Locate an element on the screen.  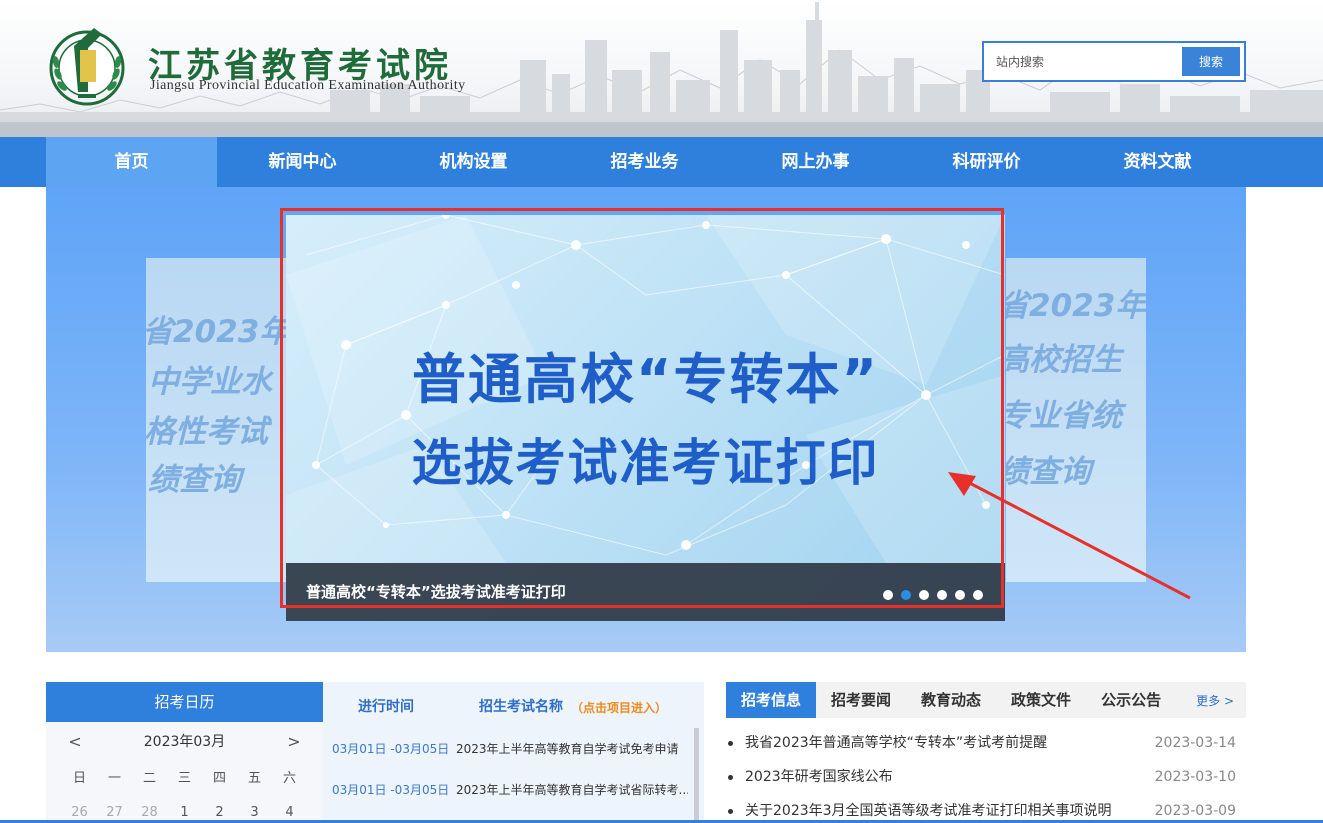
news-date: 2023-03-09 is located at coordinates (1195, 811).